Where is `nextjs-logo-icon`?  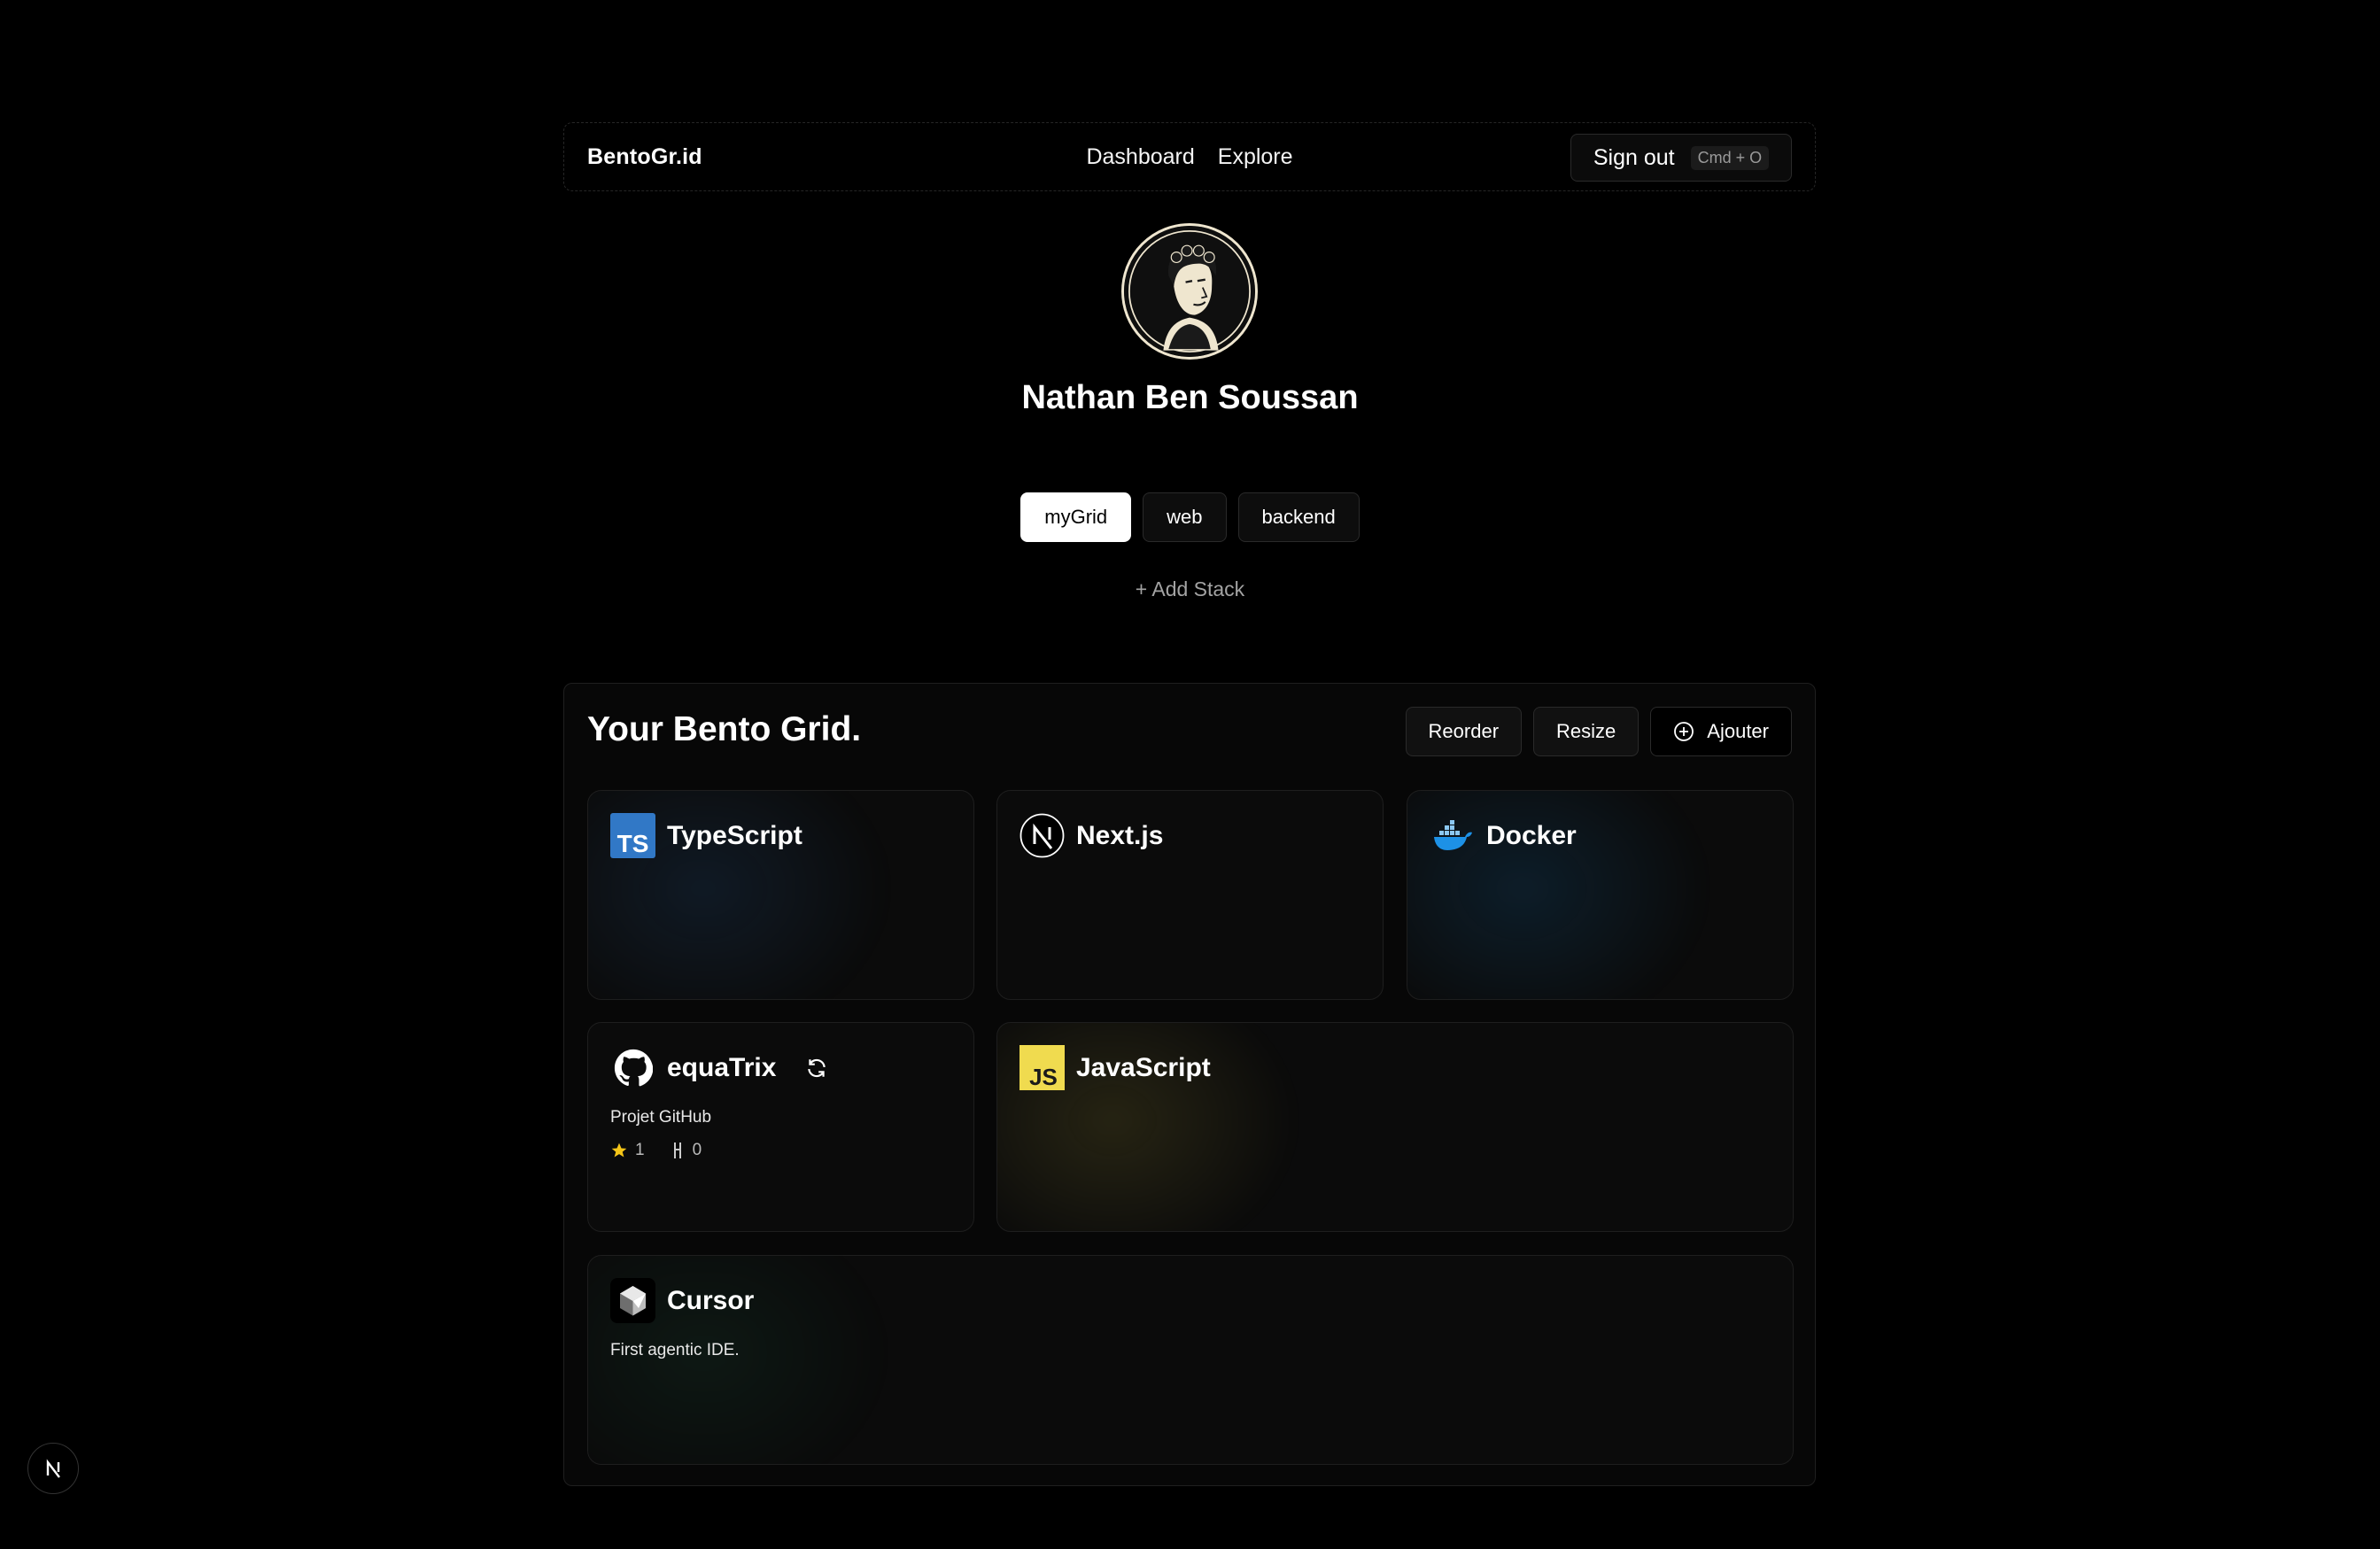 nextjs-logo-icon is located at coordinates (53, 1468).